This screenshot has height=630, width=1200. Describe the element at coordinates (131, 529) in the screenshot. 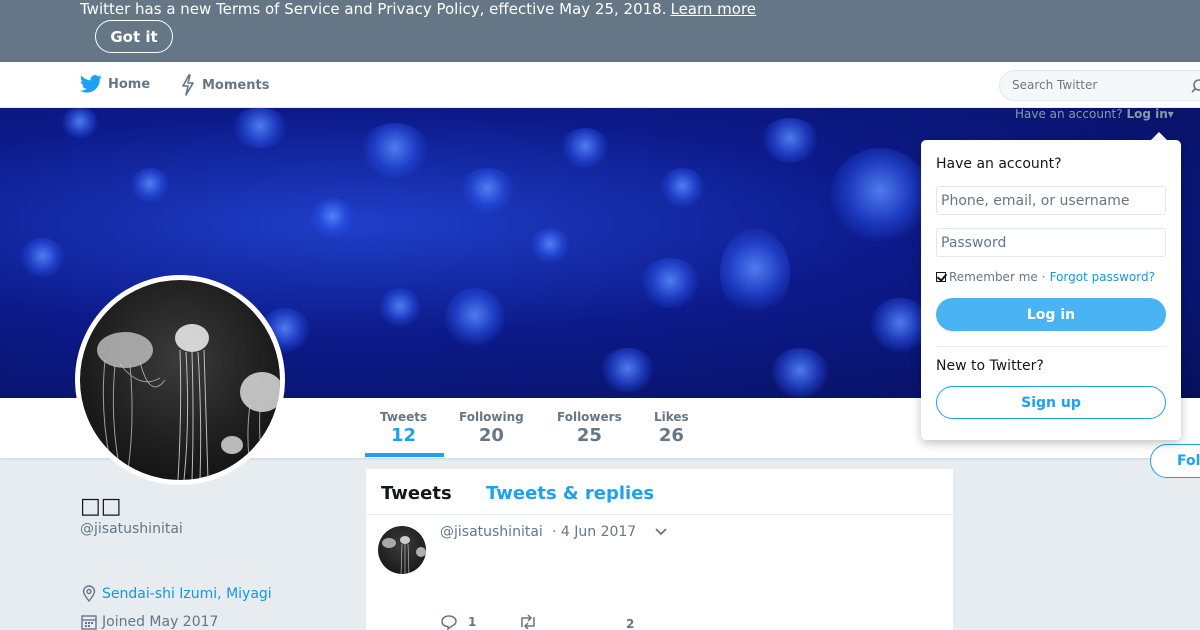

I see `profile-screen-name: @jisatushinitai` at that location.